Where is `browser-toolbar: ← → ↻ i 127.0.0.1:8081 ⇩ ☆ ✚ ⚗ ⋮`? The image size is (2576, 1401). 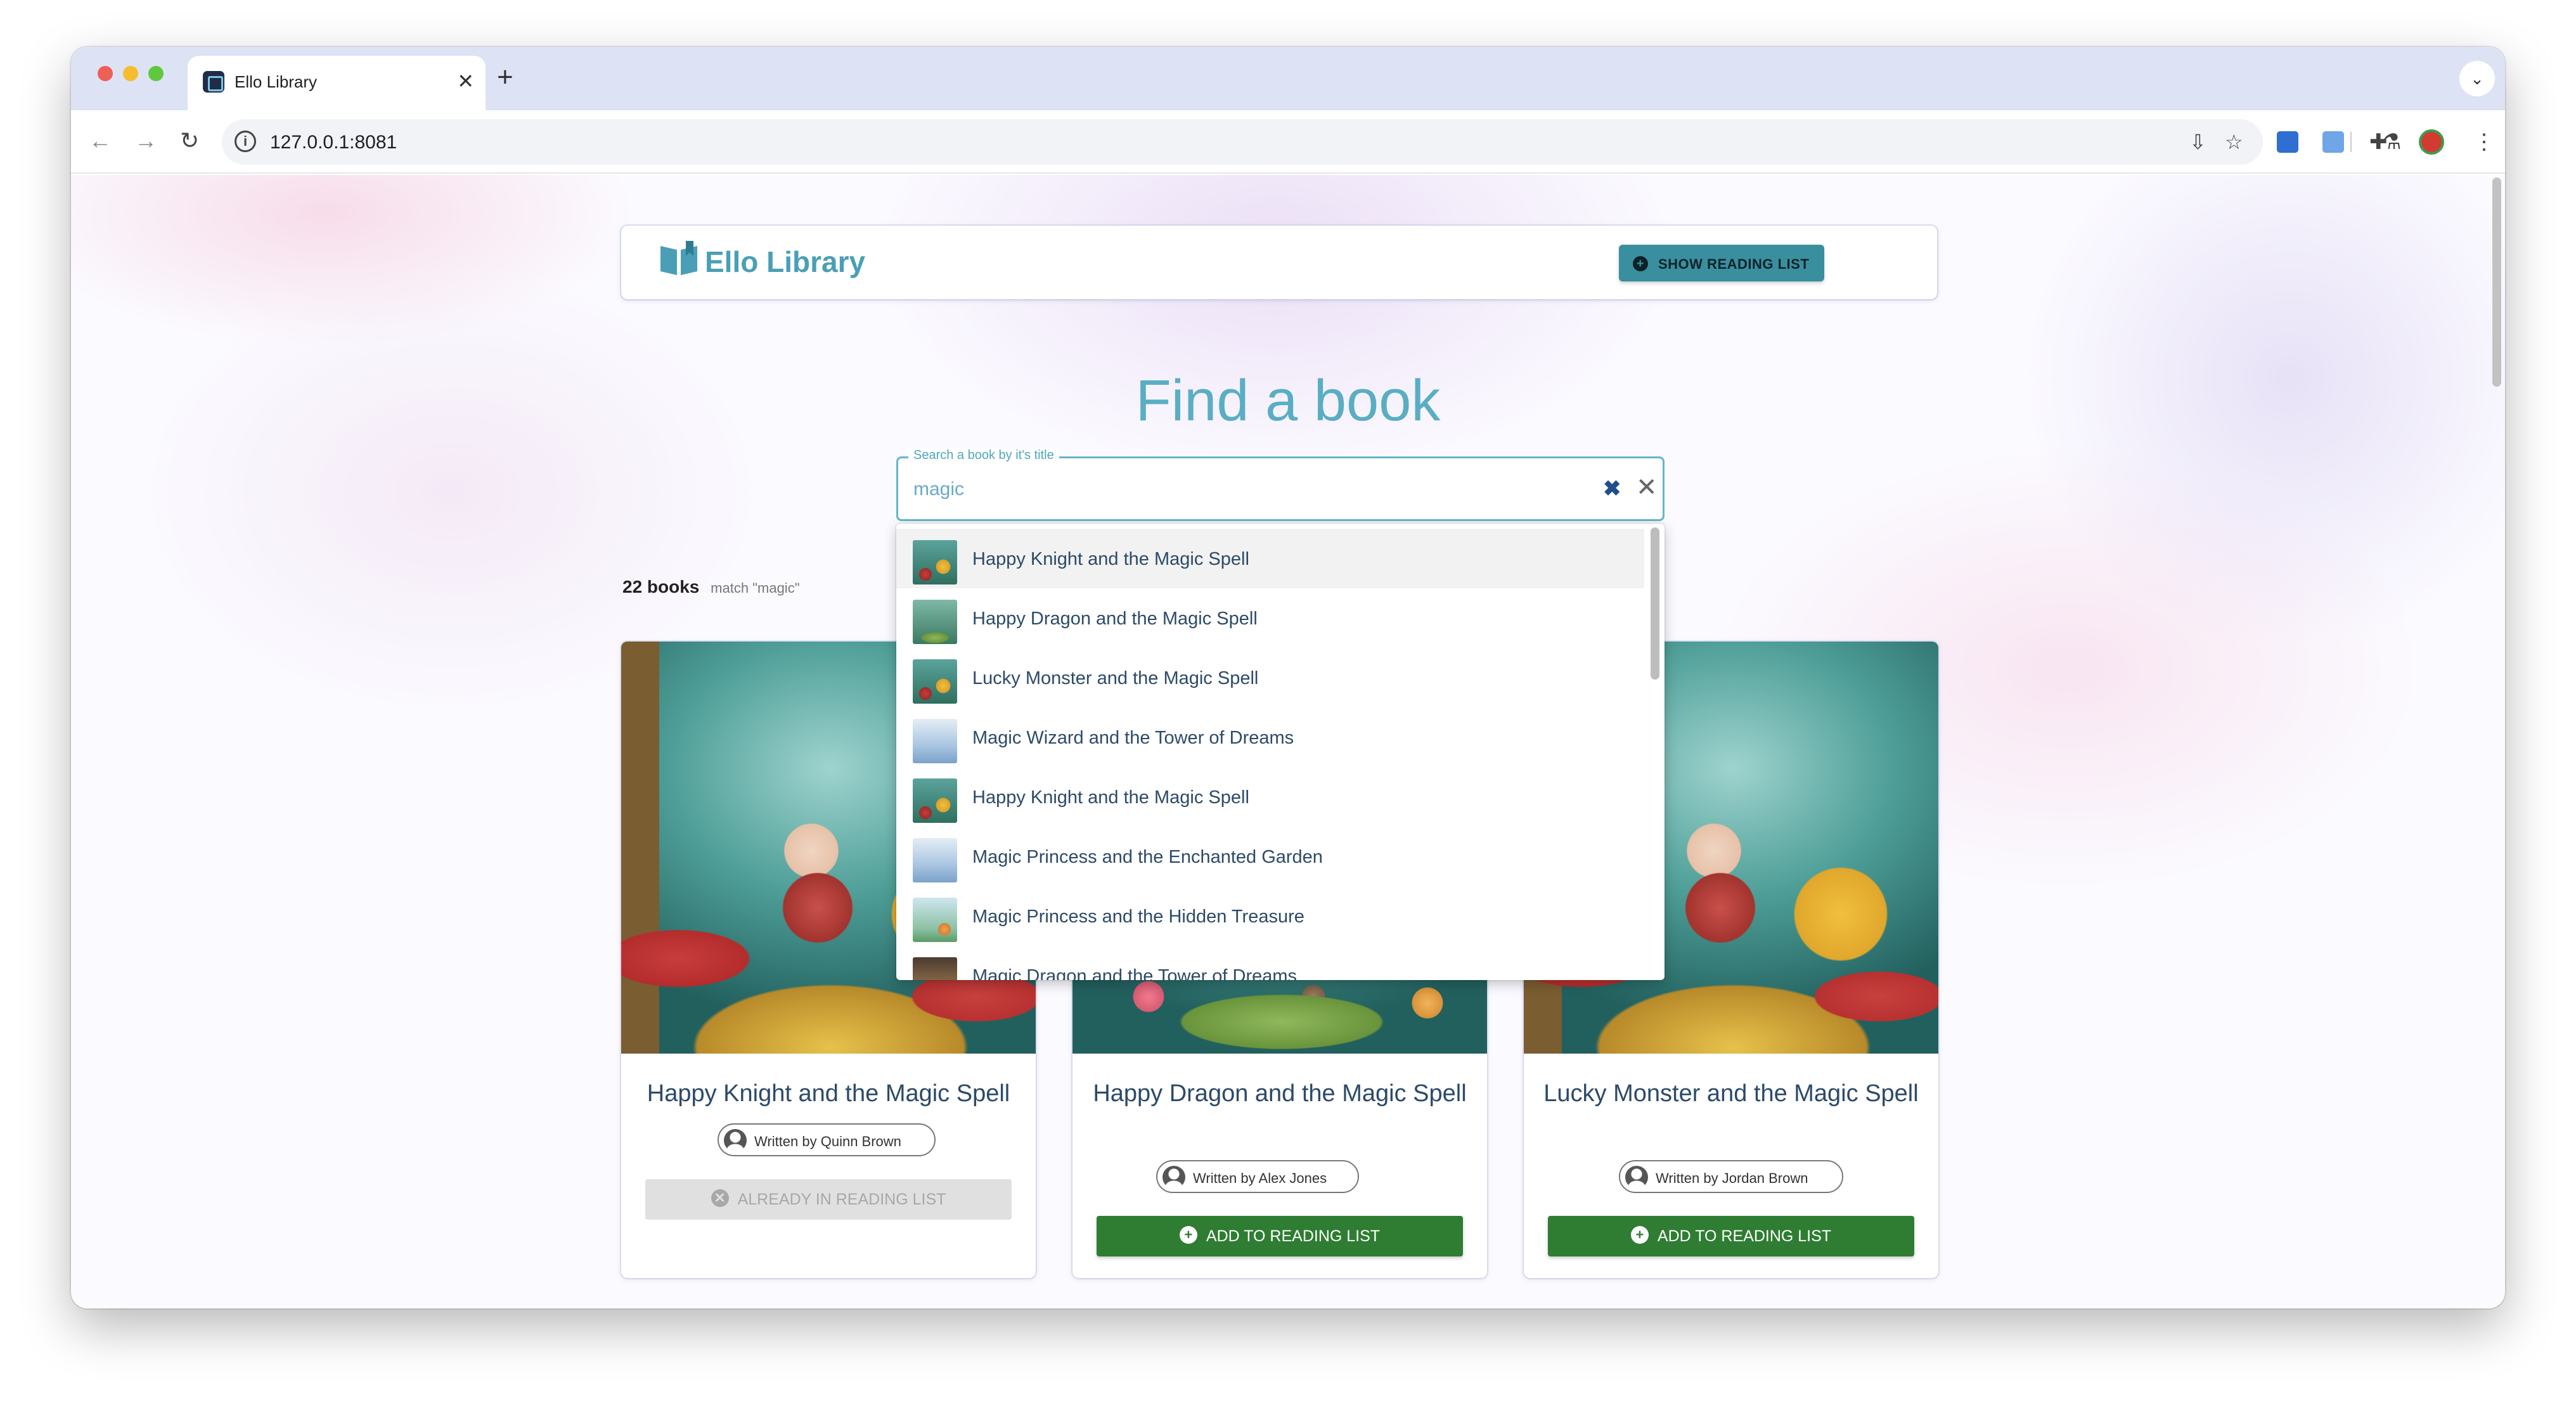
browser-toolbar: ← → ↻ i 127.0.0.1:8081 ⇩ ☆ ✚ ⚗ ⋮ is located at coordinates (1288, 142).